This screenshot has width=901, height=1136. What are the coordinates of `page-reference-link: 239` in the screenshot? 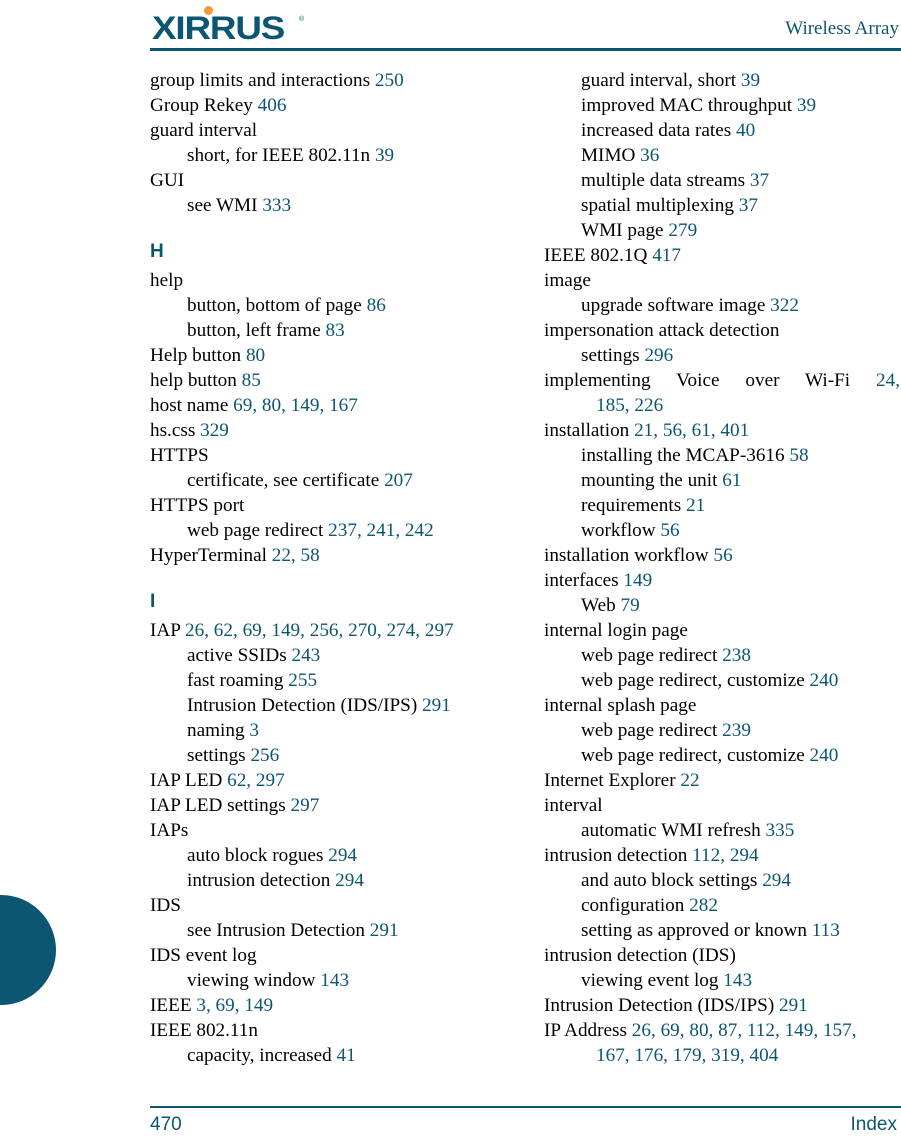 It's located at (736, 730).